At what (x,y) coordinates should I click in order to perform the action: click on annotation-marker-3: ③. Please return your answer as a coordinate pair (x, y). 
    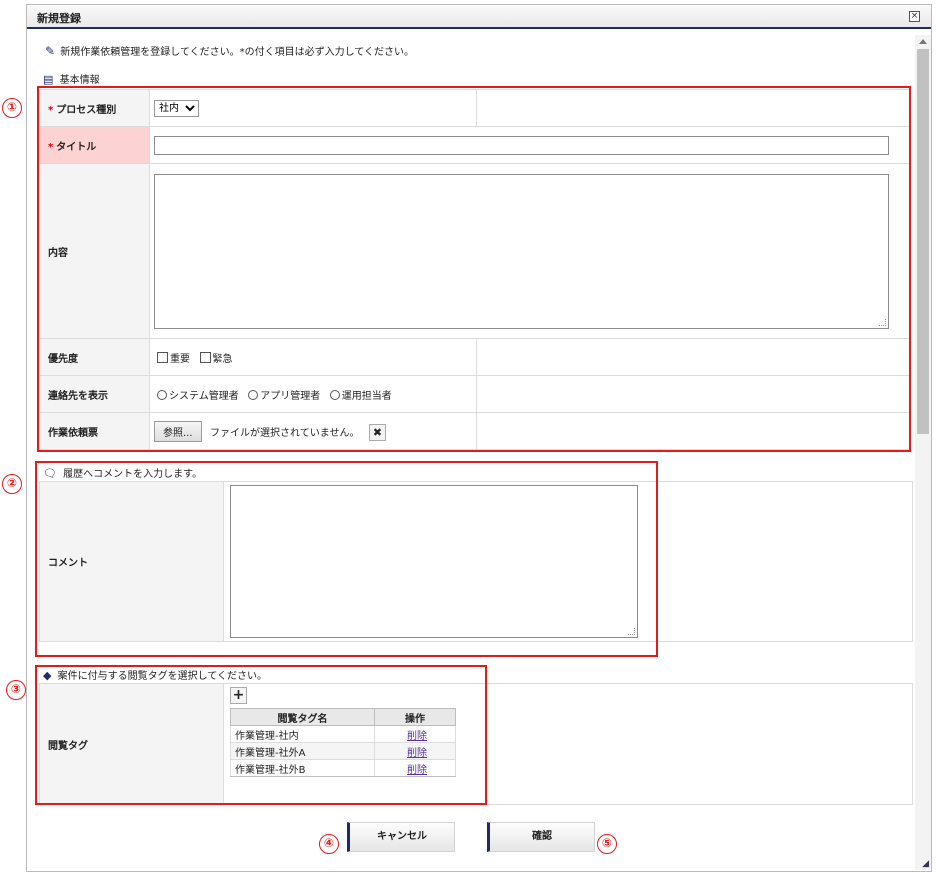
    Looking at the image, I should click on (16, 690).